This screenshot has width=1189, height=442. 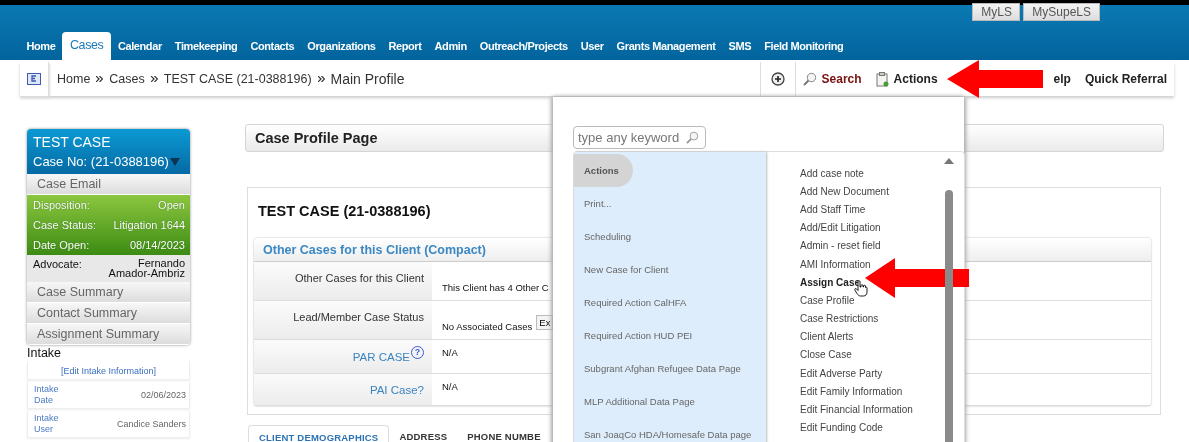 What do you see at coordinates (996, 12) in the screenshot?
I see `top-button: MyLS` at bounding box center [996, 12].